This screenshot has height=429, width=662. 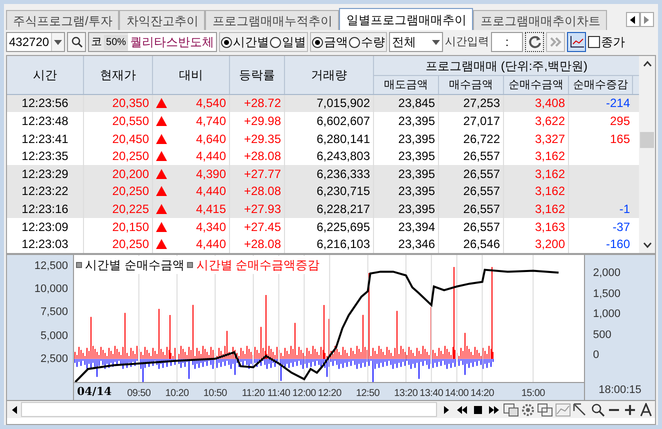 I want to click on column-header: 매도금액, so click(x=406, y=85).